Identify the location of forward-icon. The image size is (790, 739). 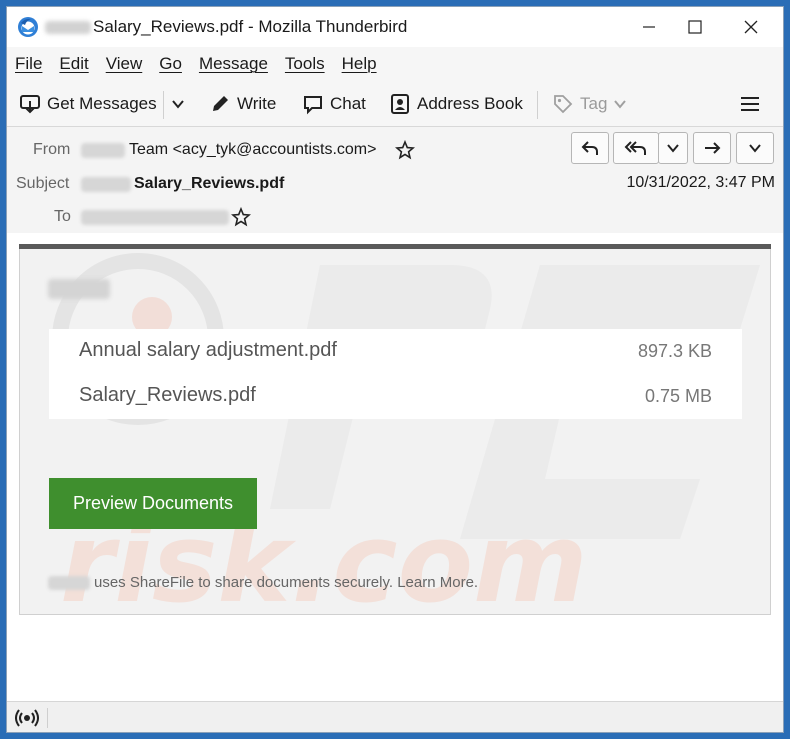
(713, 148).